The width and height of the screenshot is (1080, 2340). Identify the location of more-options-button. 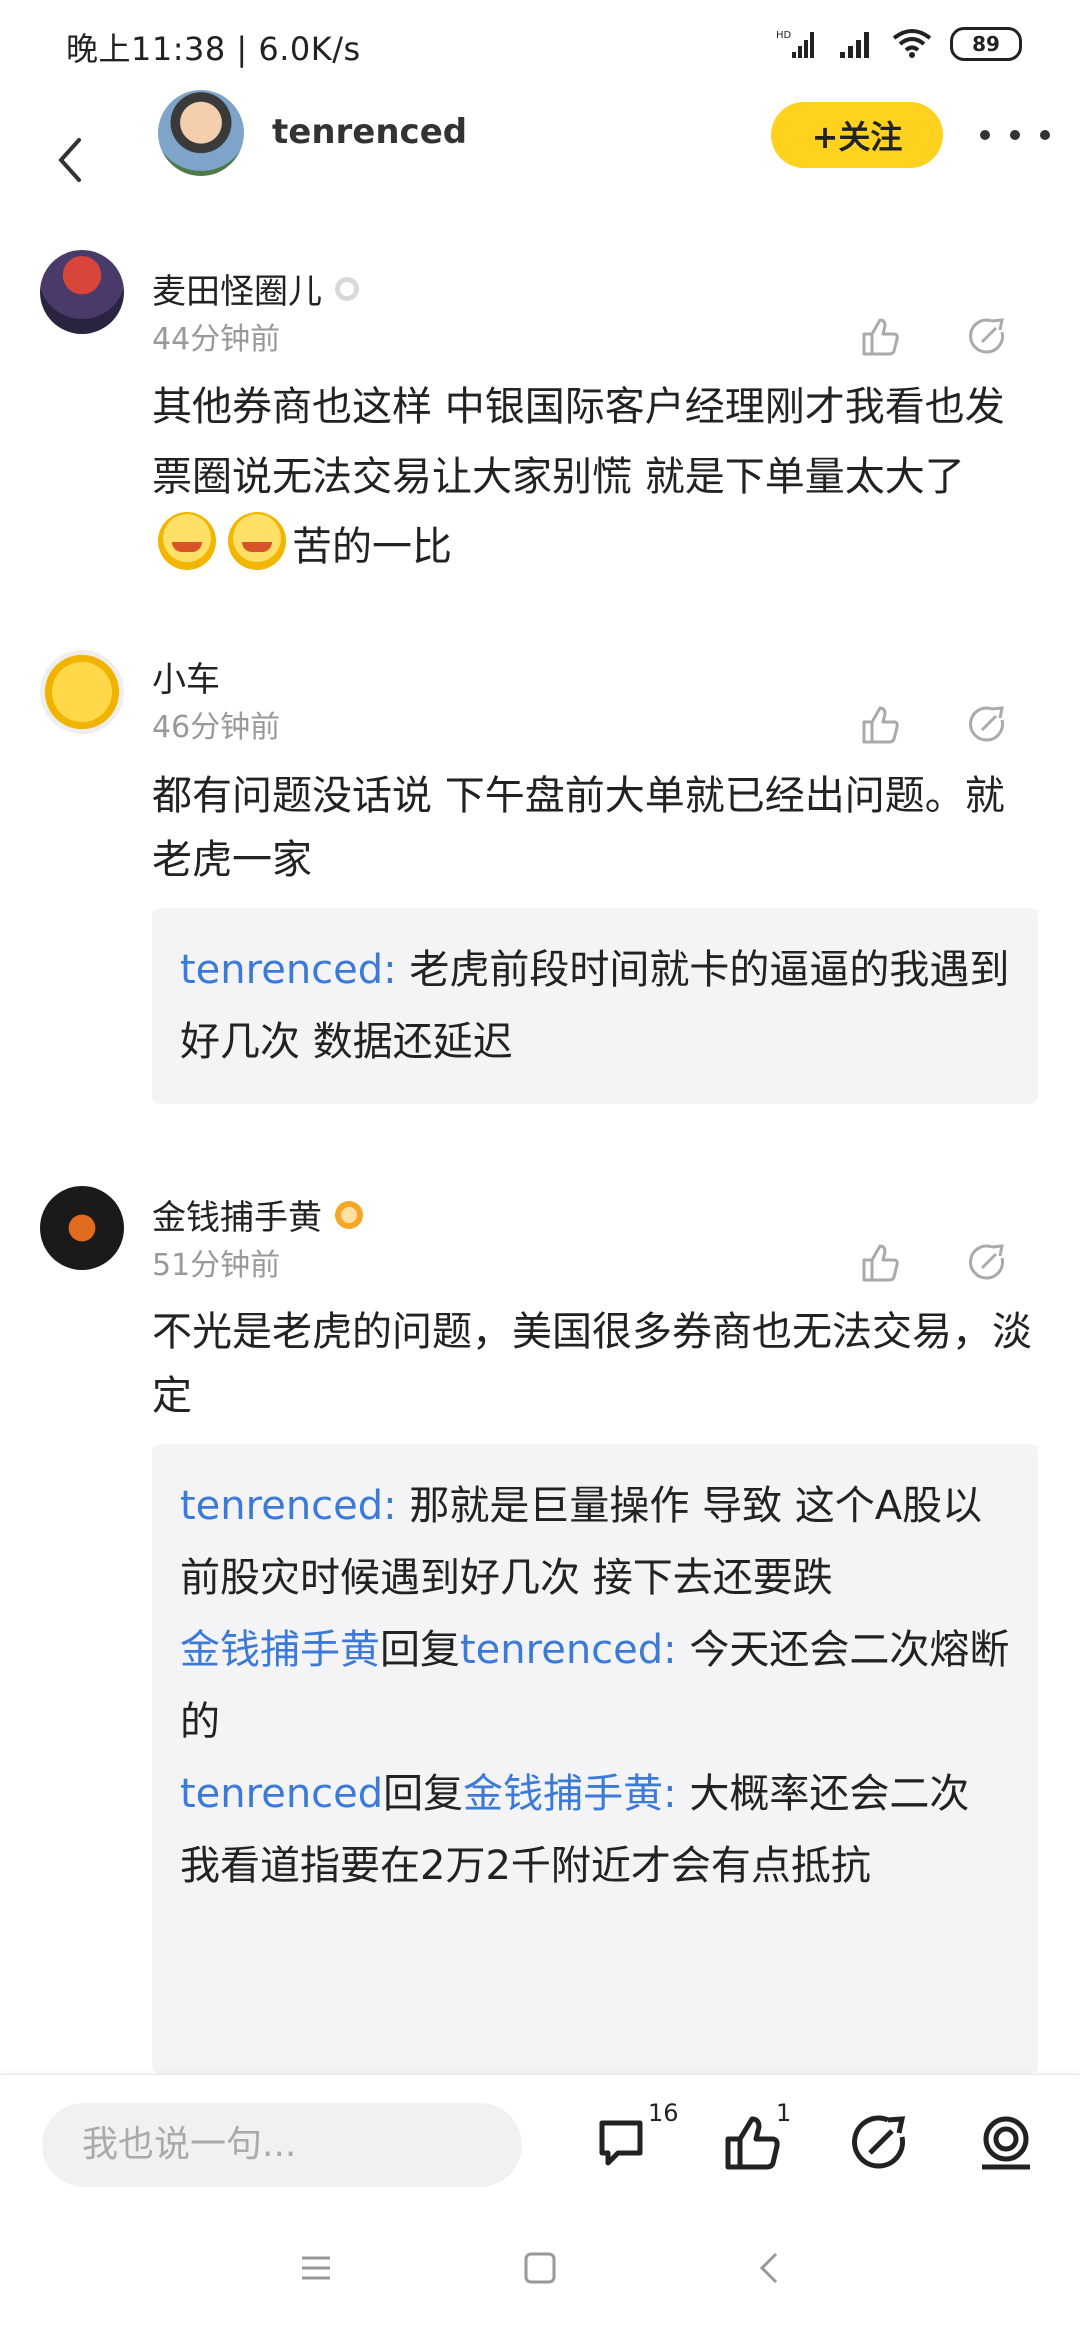
(1015, 135).